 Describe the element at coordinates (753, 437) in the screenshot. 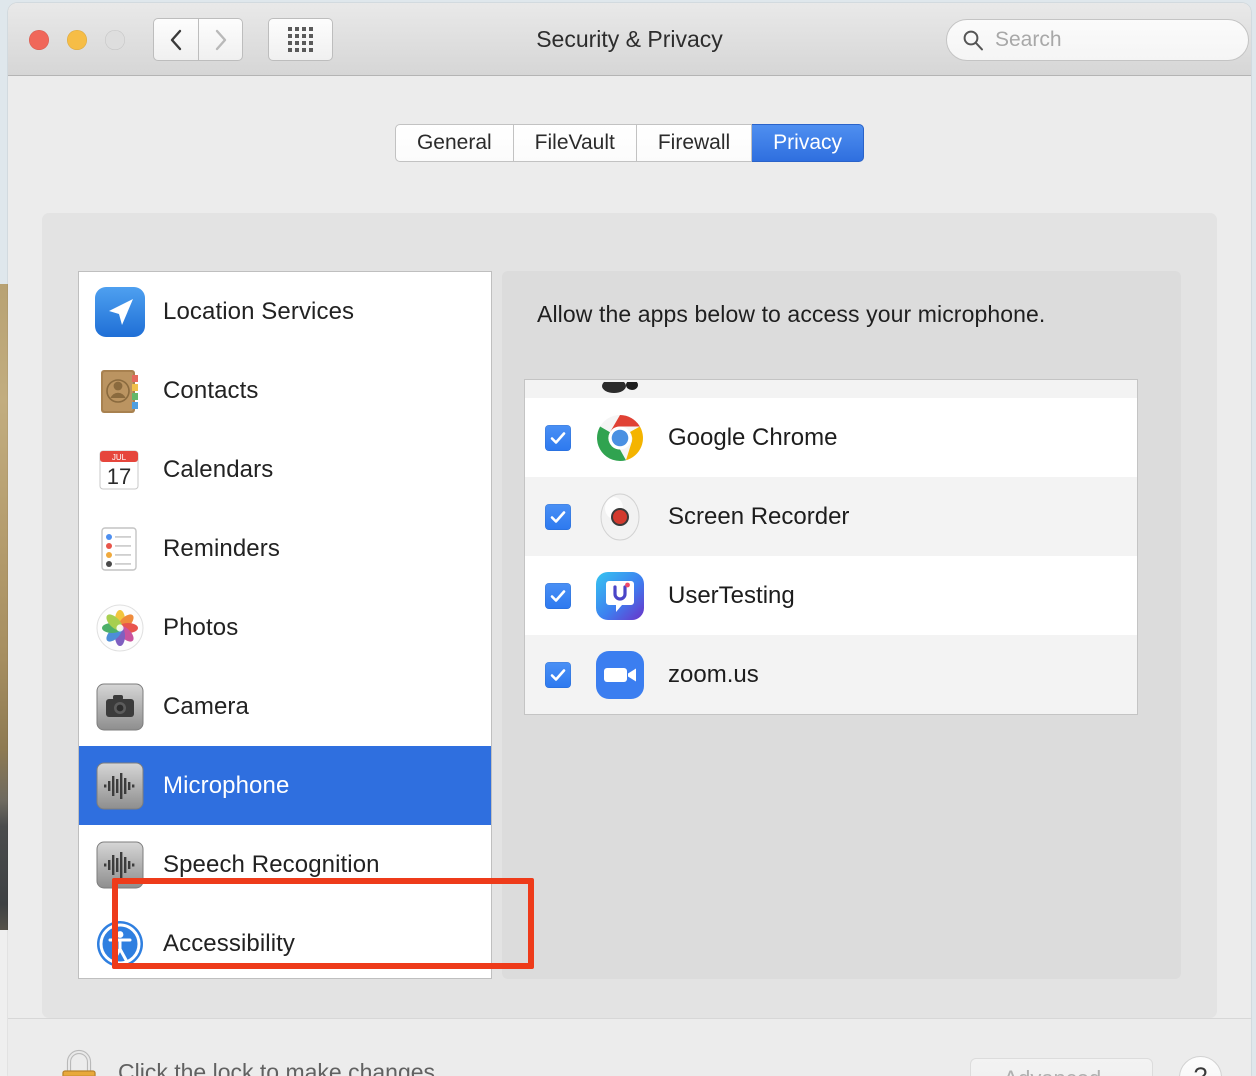

I see `app-name: Google Chrome` at that location.